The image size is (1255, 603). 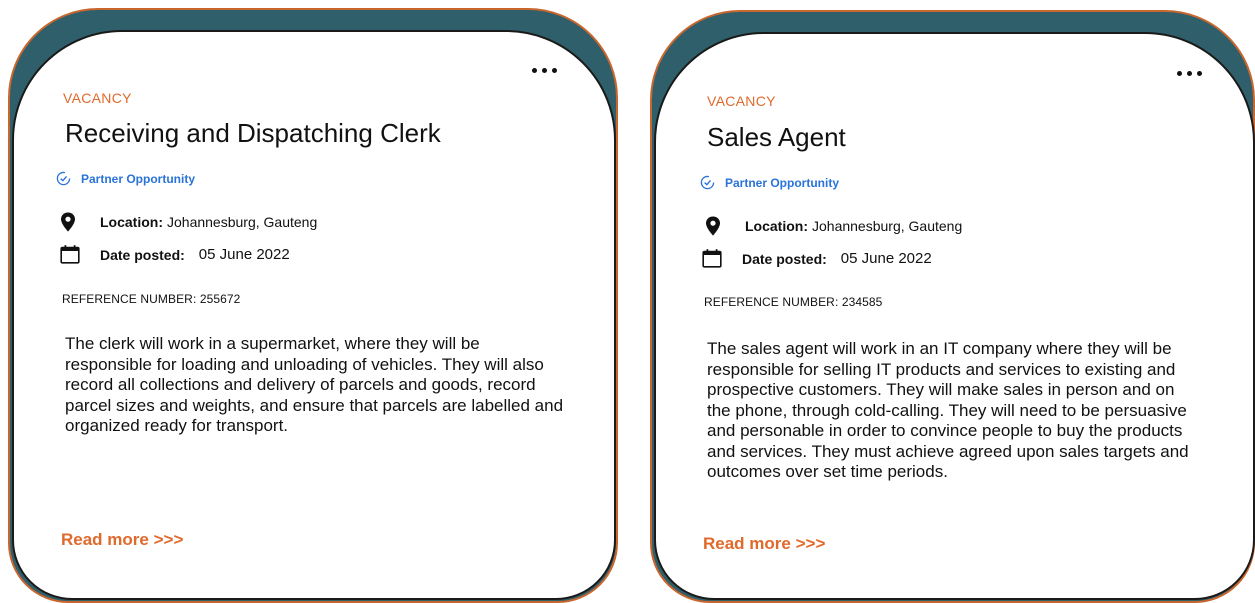 What do you see at coordinates (253, 133) in the screenshot?
I see `job-title: Receiving and Dispatching Clerk` at bounding box center [253, 133].